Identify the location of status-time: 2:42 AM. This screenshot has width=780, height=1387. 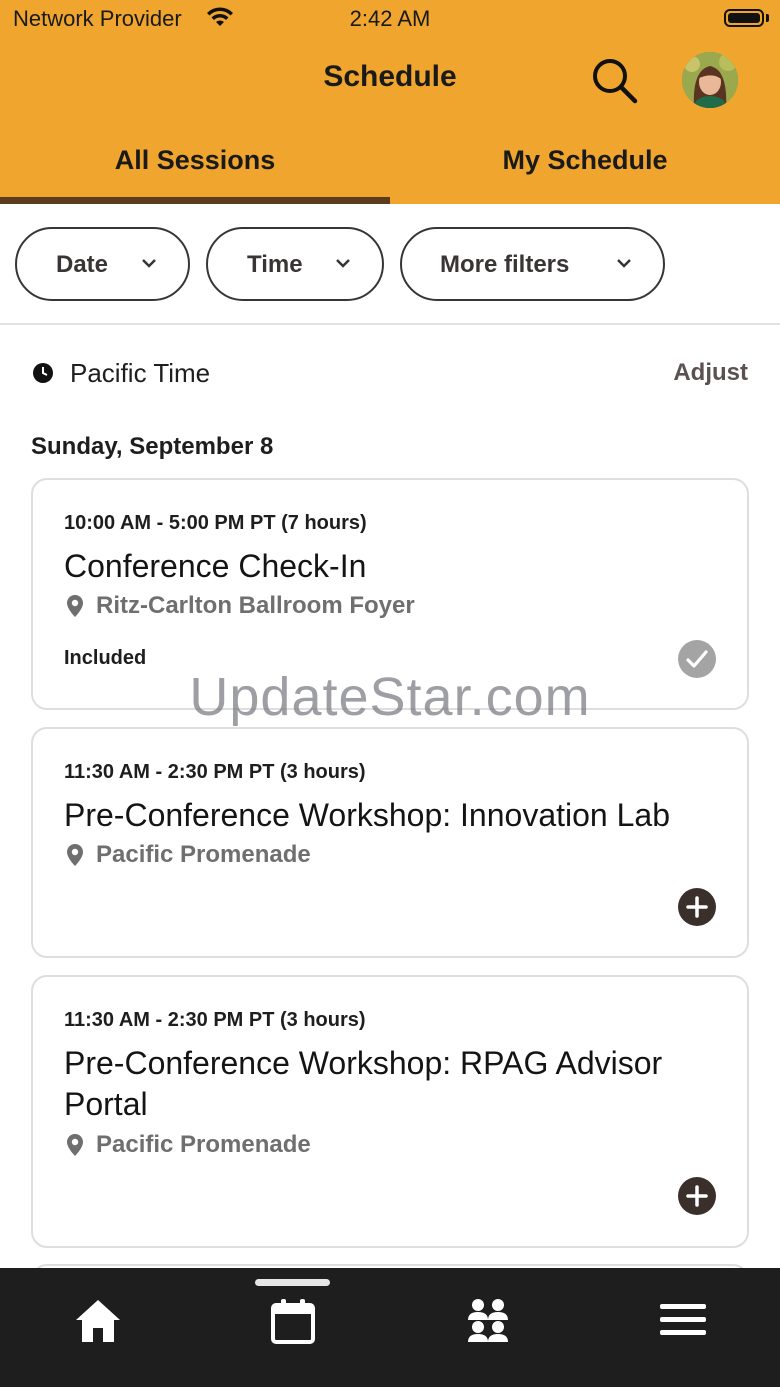
(390, 18).